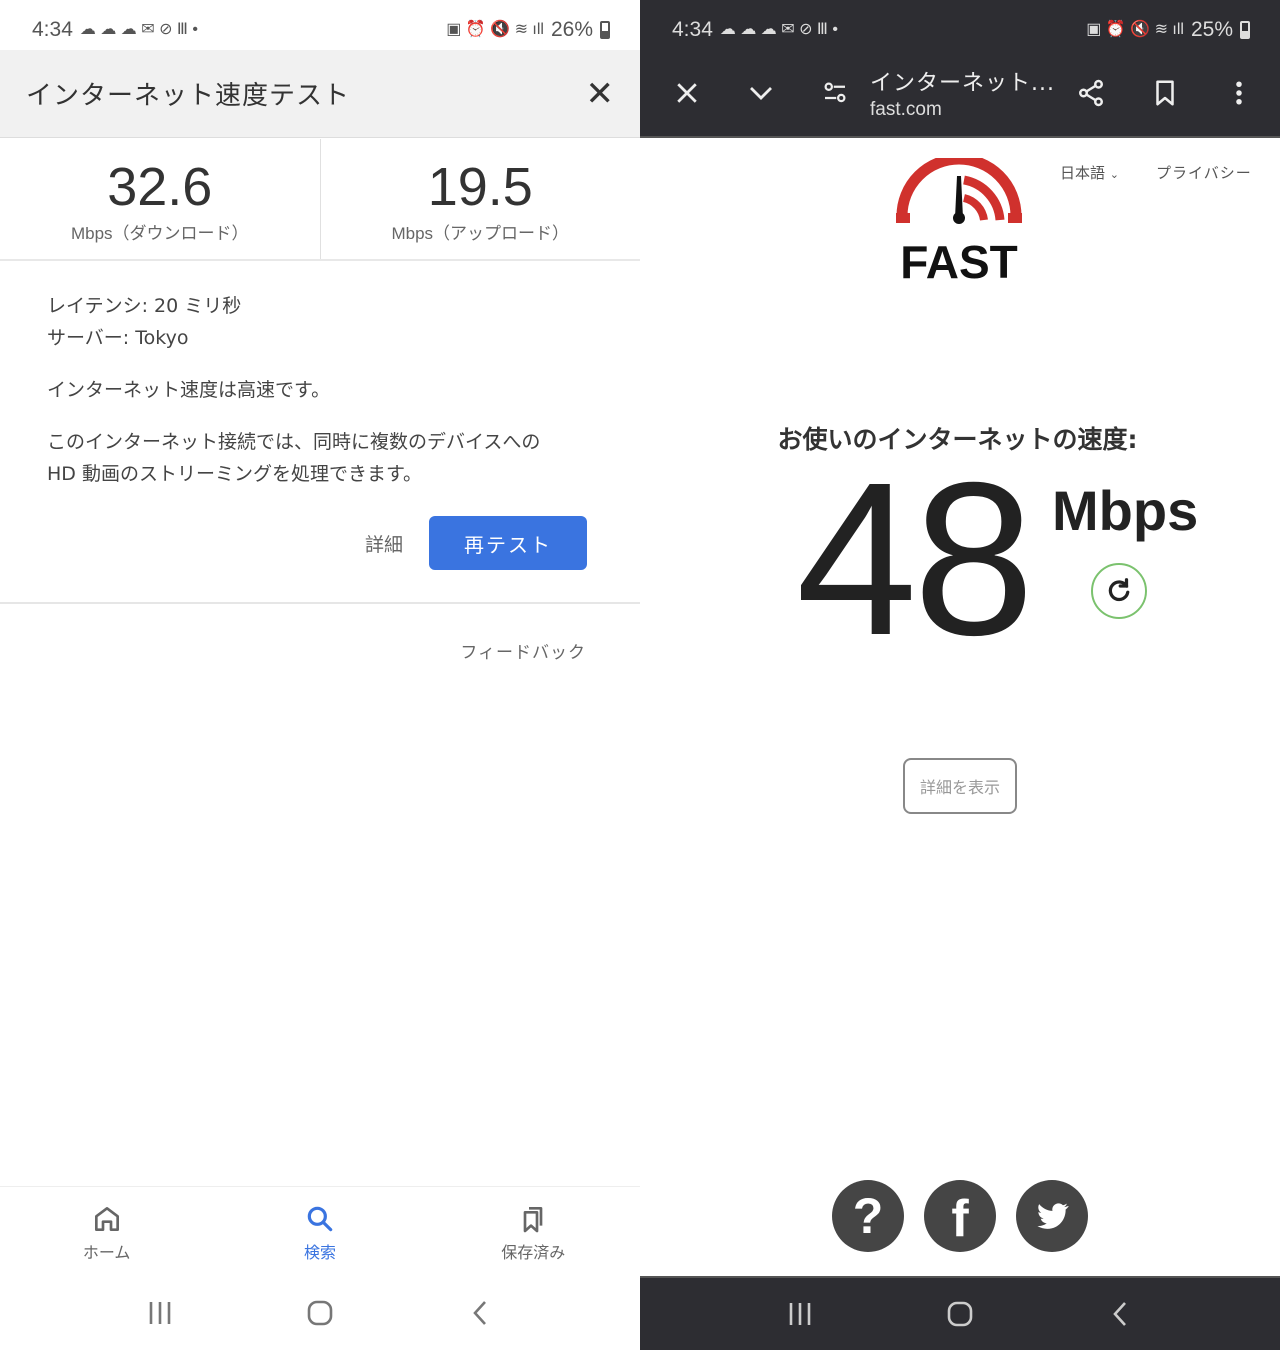 This screenshot has width=1280, height=1350. I want to click on retest-button, so click(1119, 591).